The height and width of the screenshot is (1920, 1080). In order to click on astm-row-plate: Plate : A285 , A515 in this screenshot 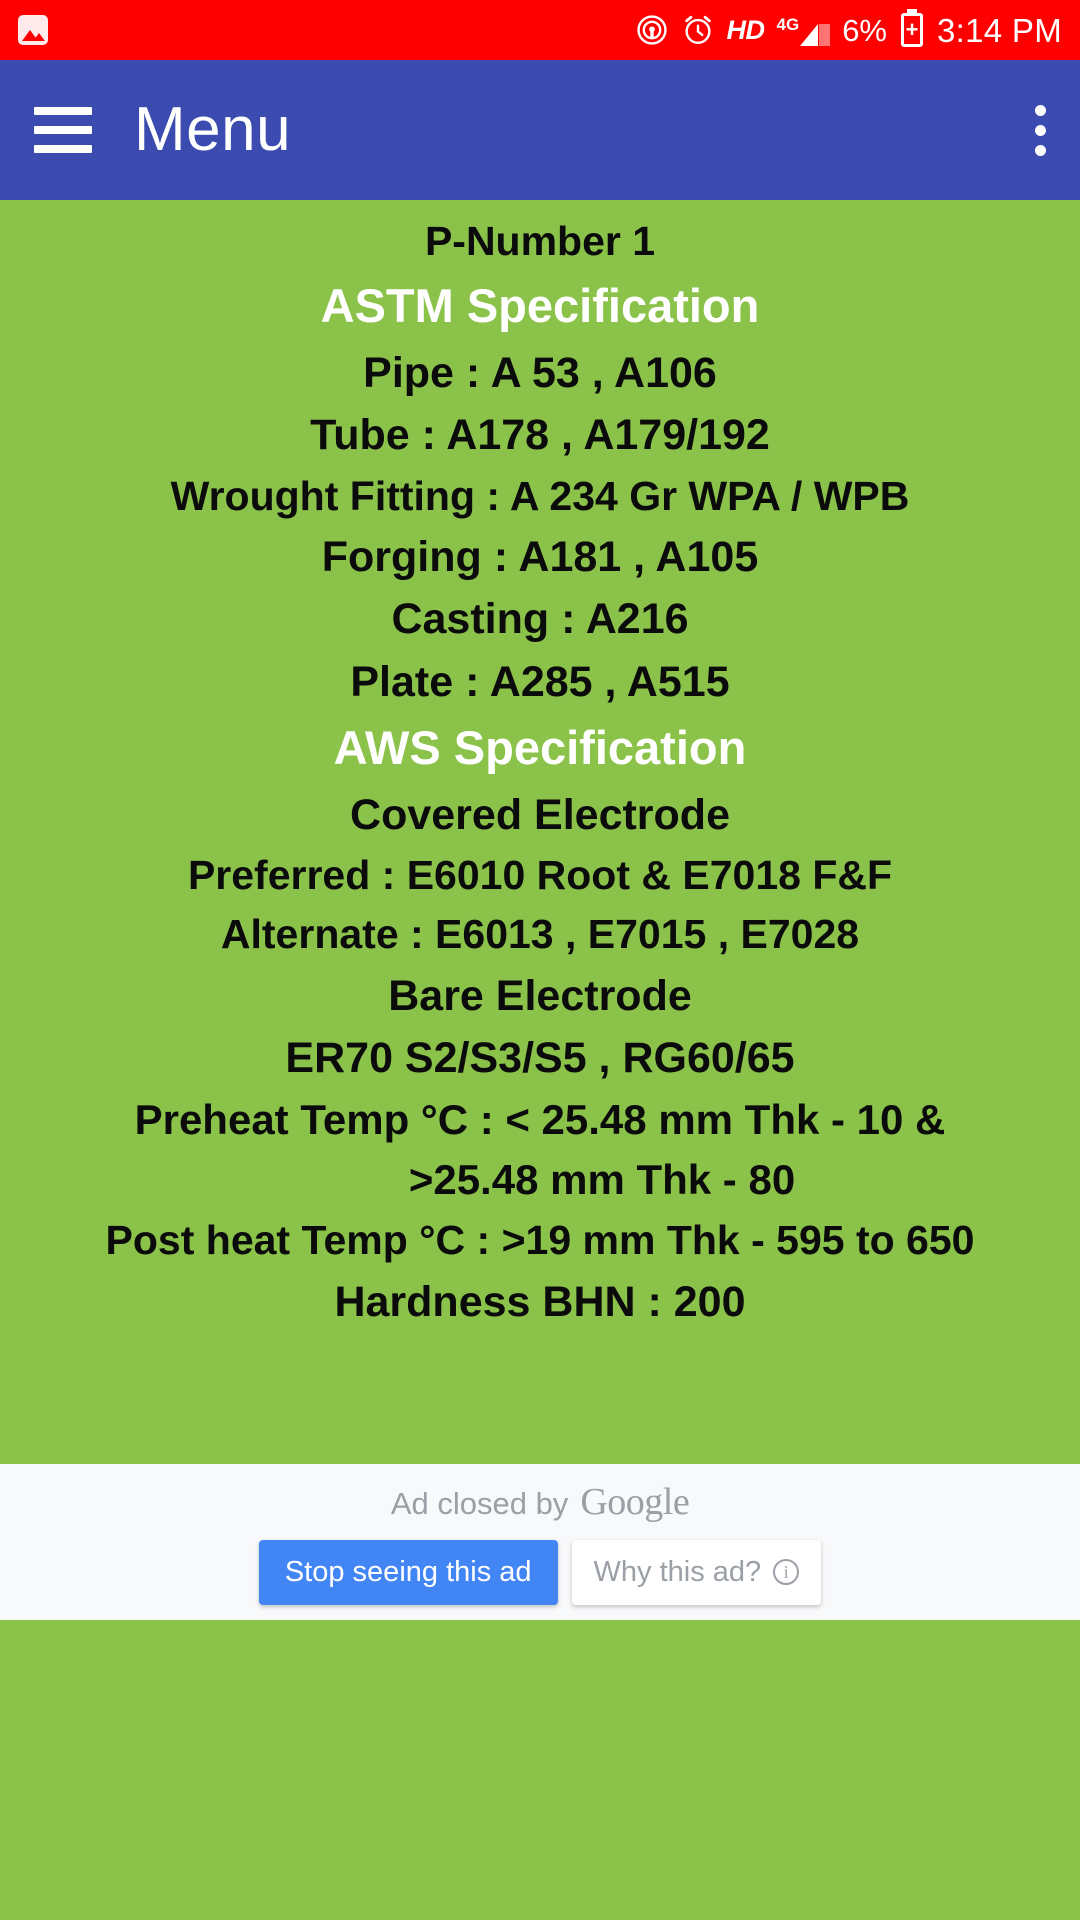, I will do `click(540, 681)`.